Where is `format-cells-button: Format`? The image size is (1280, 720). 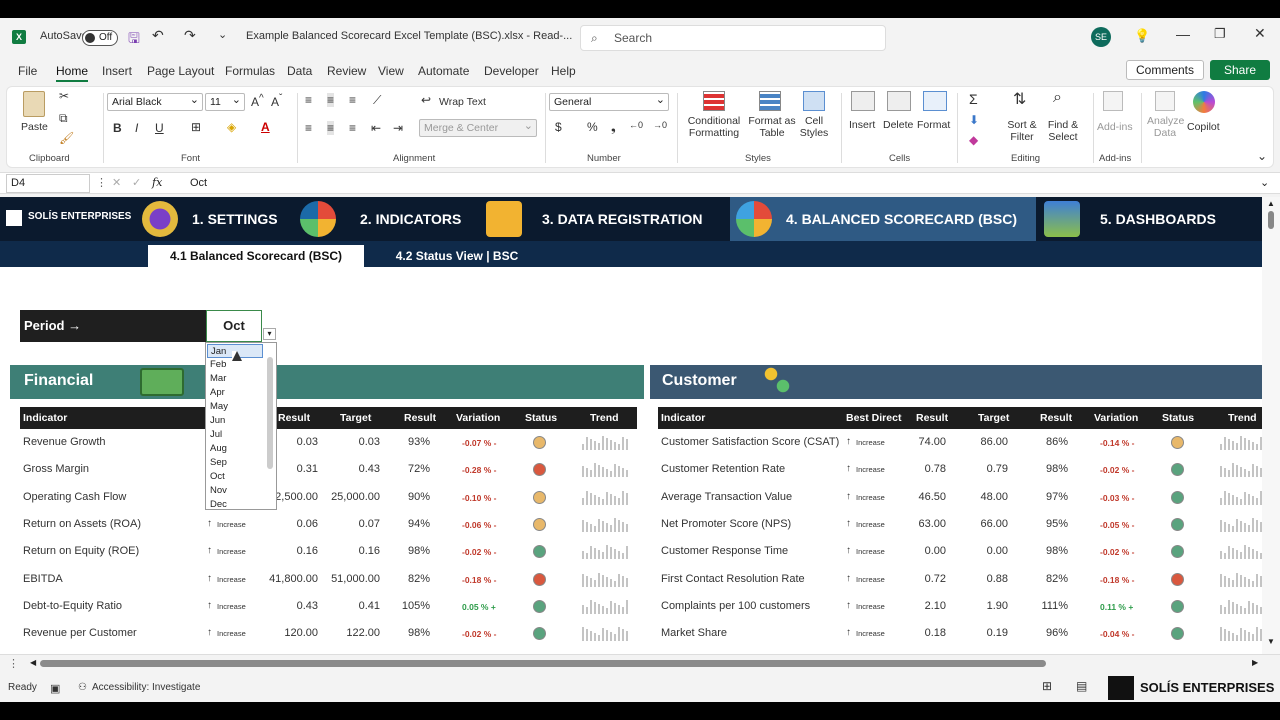 format-cells-button: Format is located at coordinates (933, 125).